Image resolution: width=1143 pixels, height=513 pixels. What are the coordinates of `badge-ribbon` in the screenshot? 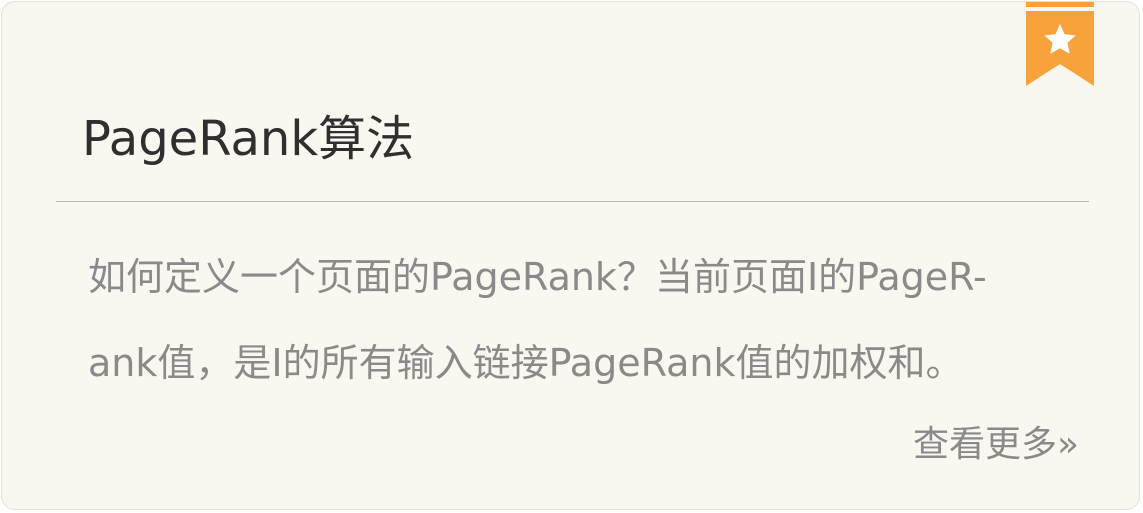 It's located at (1060, 48).